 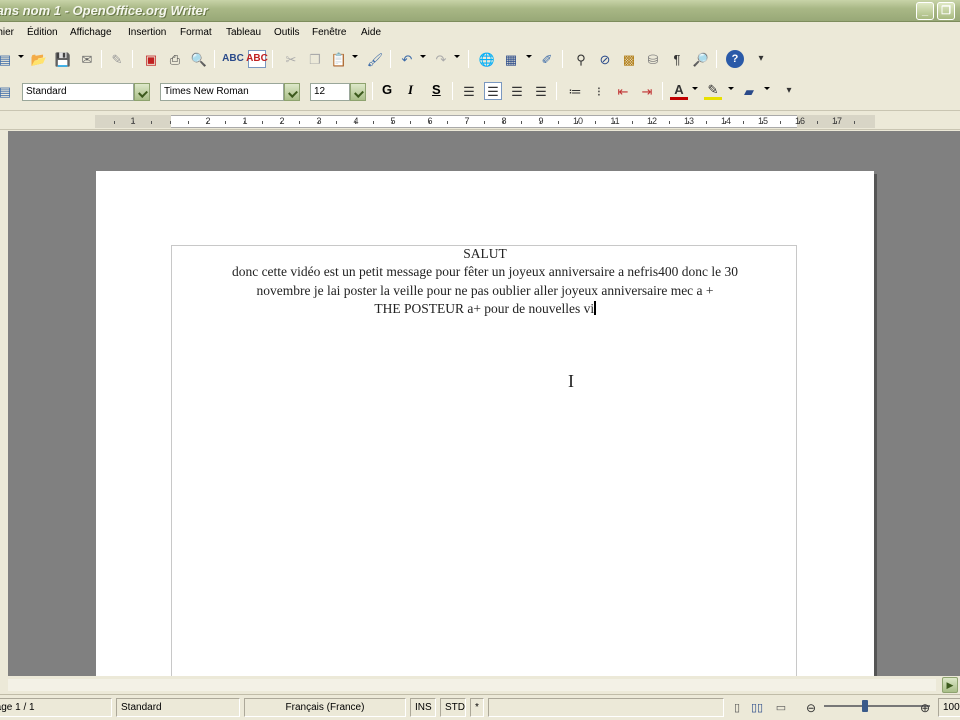 What do you see at coordinates (358, 92) in the screenshot?
I see `font-size-dropdown` at bounding box center [358, 92].